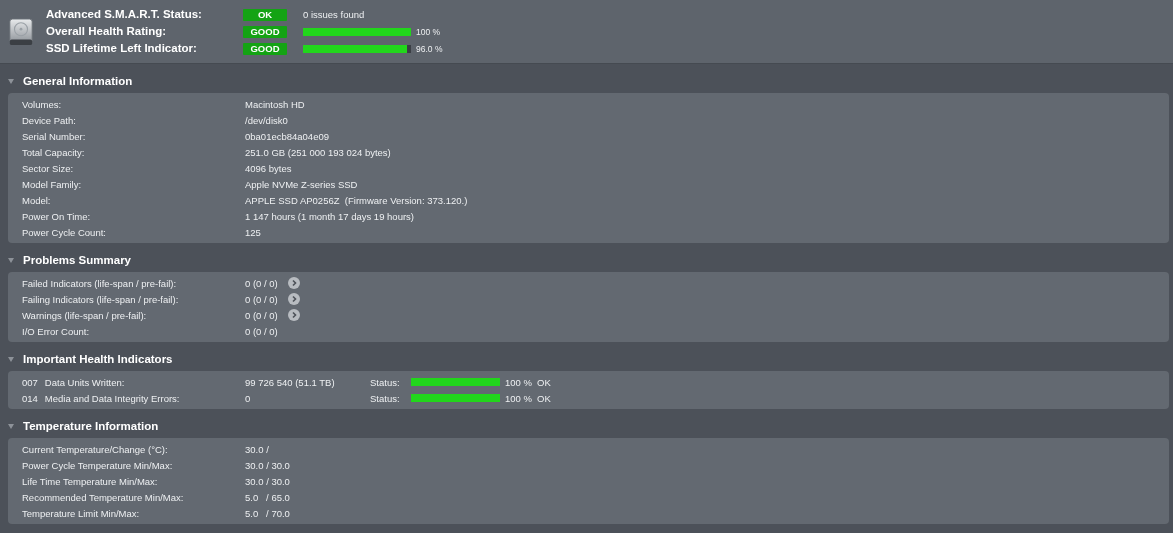 The image size is (1173, 533). What do you see at coordinates (37, 200) in the screenshot?
I see `field-label: Model:` at bounding box center [37, 200].